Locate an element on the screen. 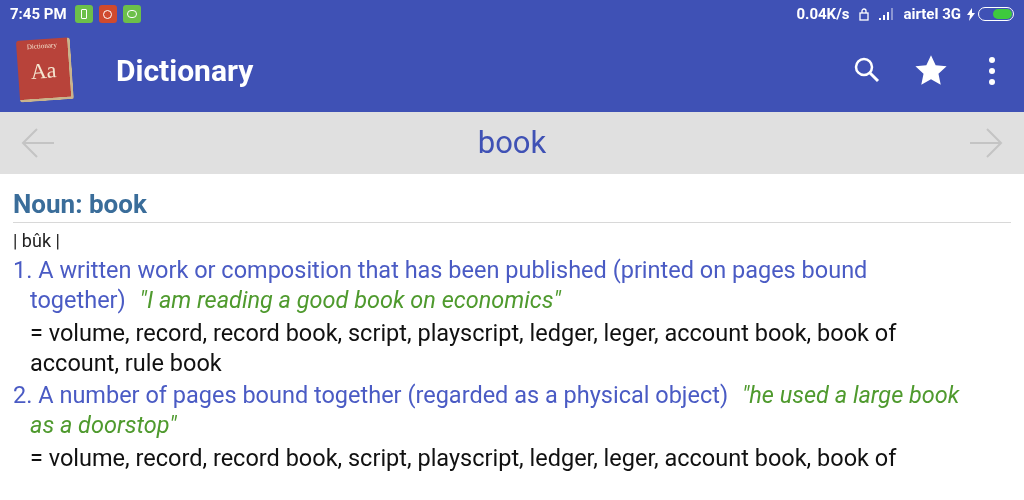 The height and width of the screenshot is (500, 1024). search-button is located at coordinates (867, 70).